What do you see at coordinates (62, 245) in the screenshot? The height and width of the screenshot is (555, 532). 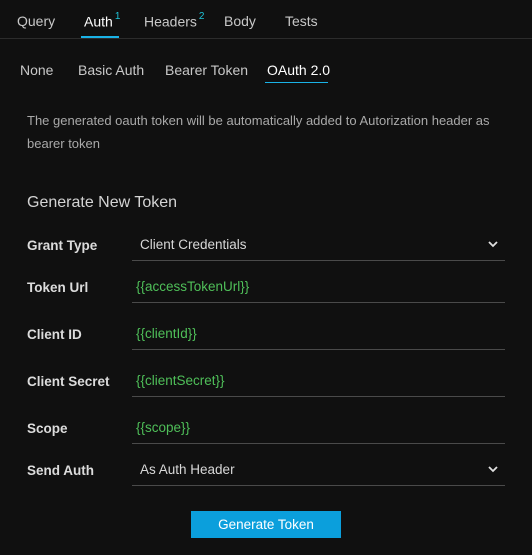 I see `grant-type-label: Grant Type` at bounding box center [62, 245].